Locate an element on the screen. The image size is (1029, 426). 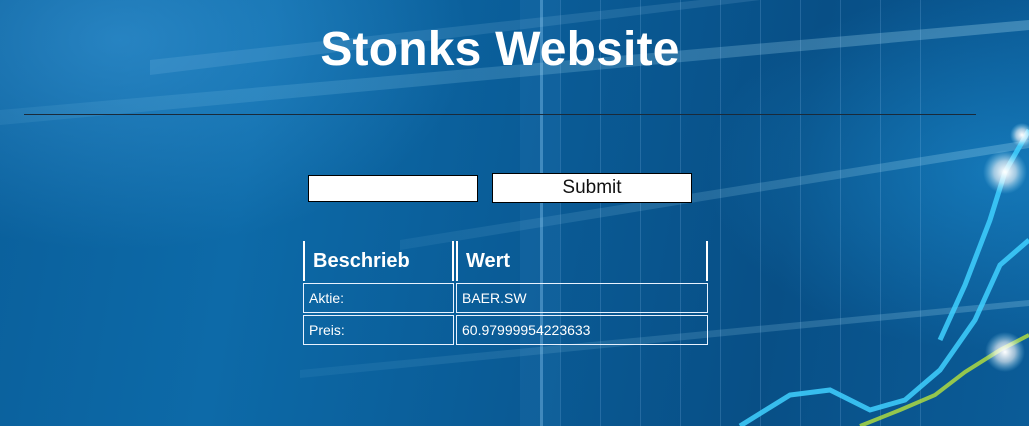
column-header-wert: Wert is located at coordinates (582, 261).